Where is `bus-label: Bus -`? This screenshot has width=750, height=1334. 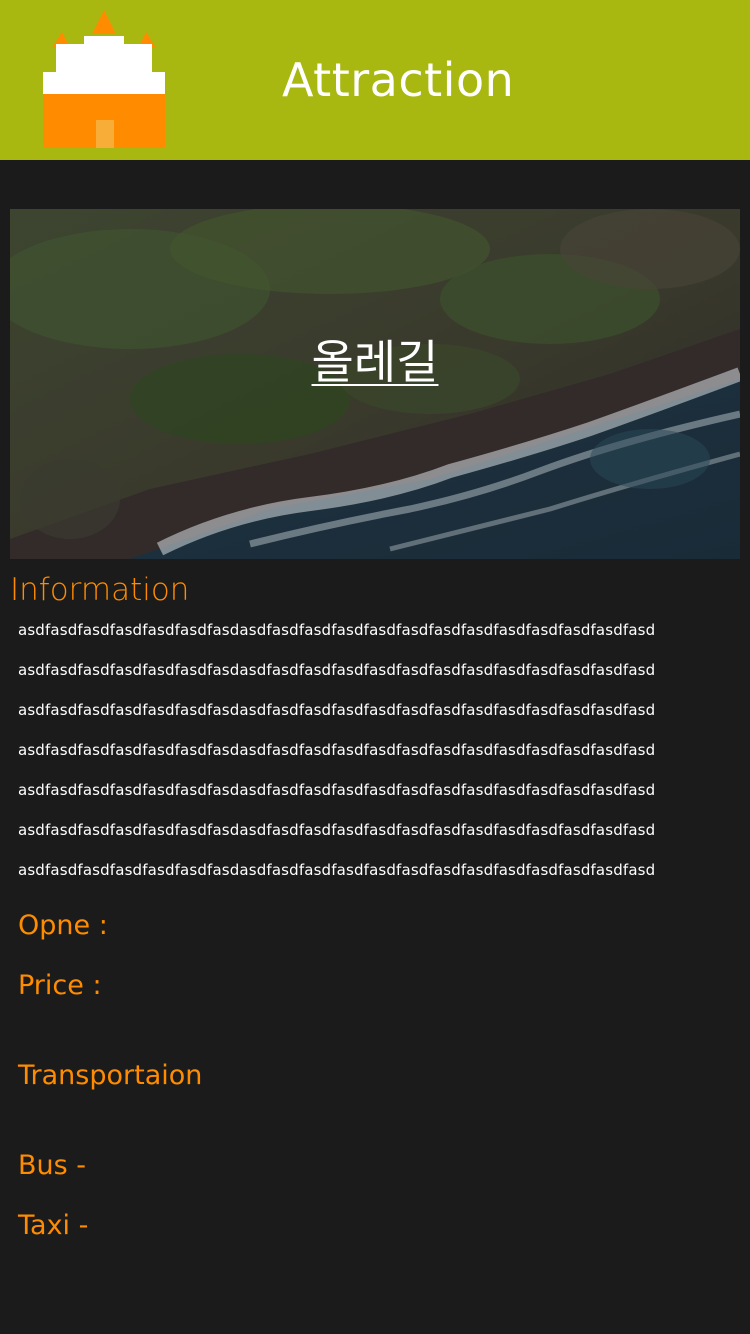
bus-label: Bus - is located at coordinates (52, 1165).